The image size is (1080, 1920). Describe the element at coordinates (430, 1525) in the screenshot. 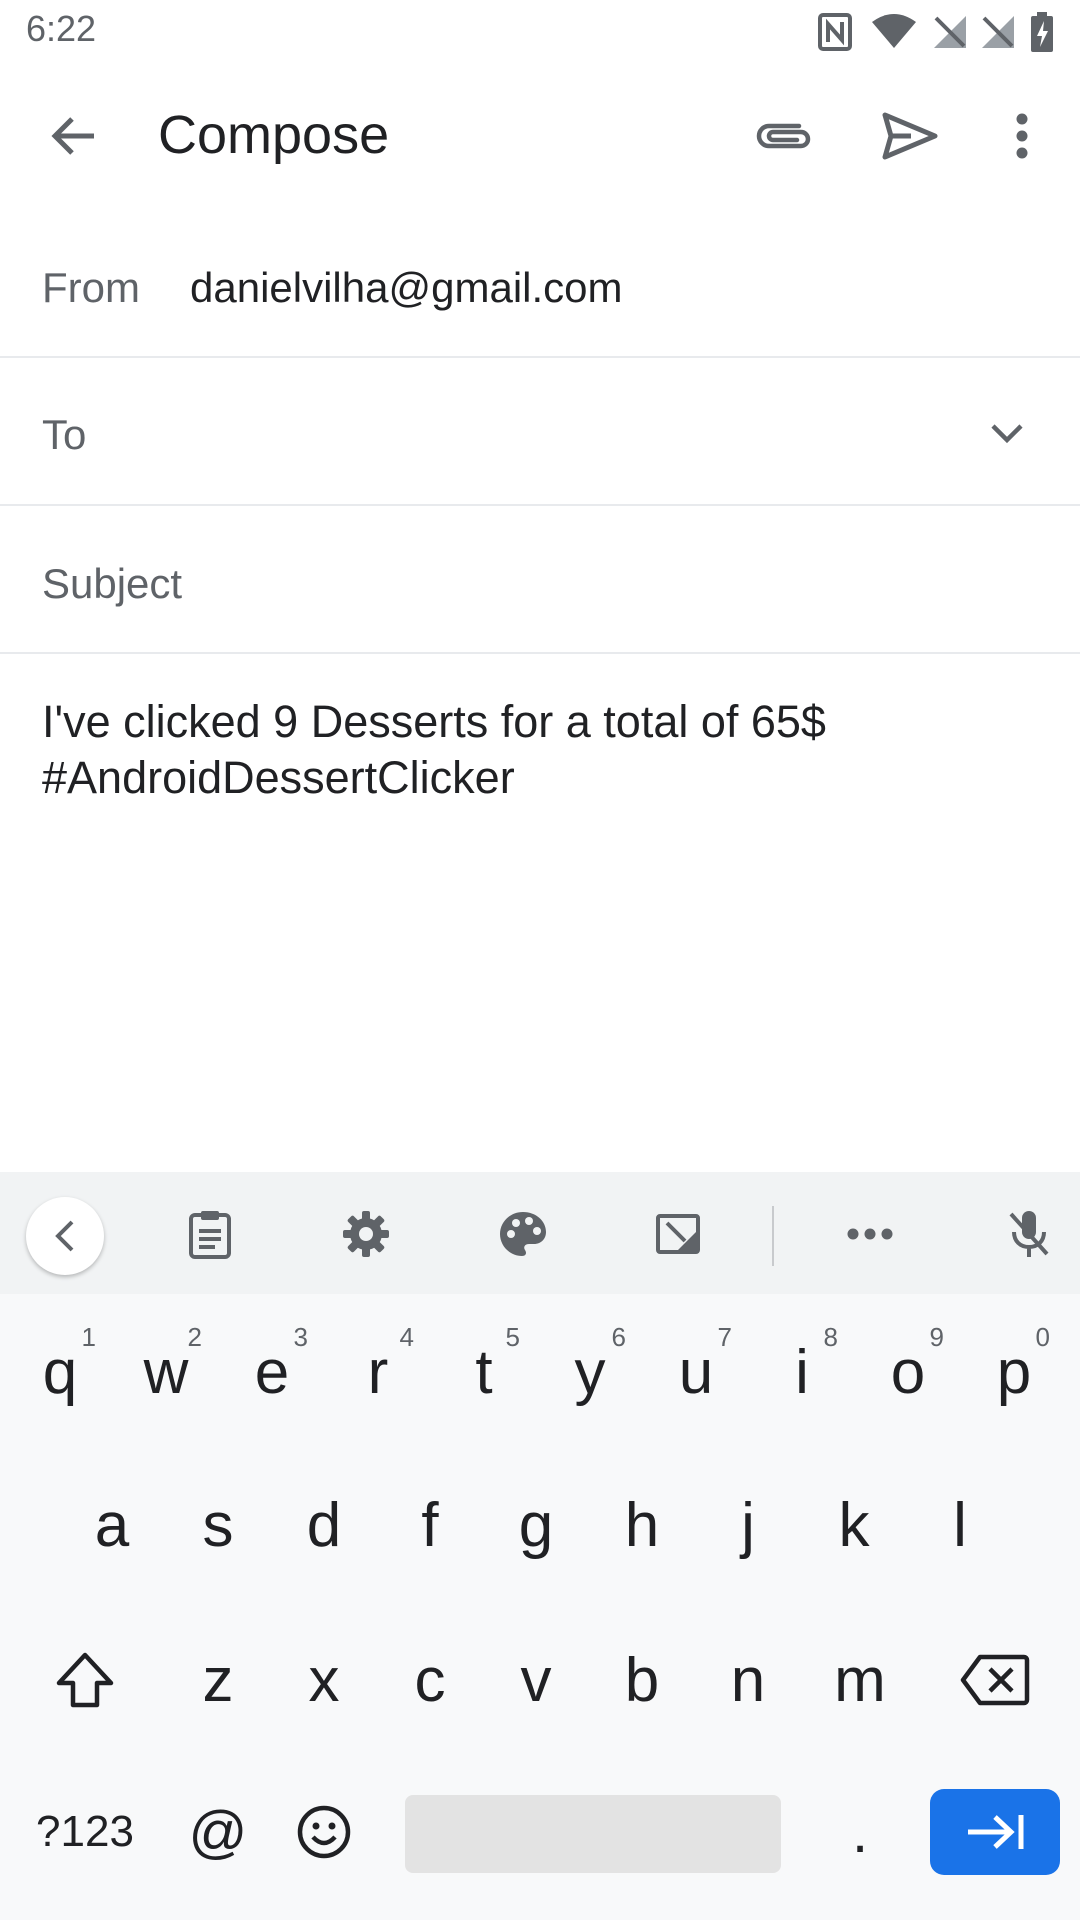

I see `key-f: f` at that location.